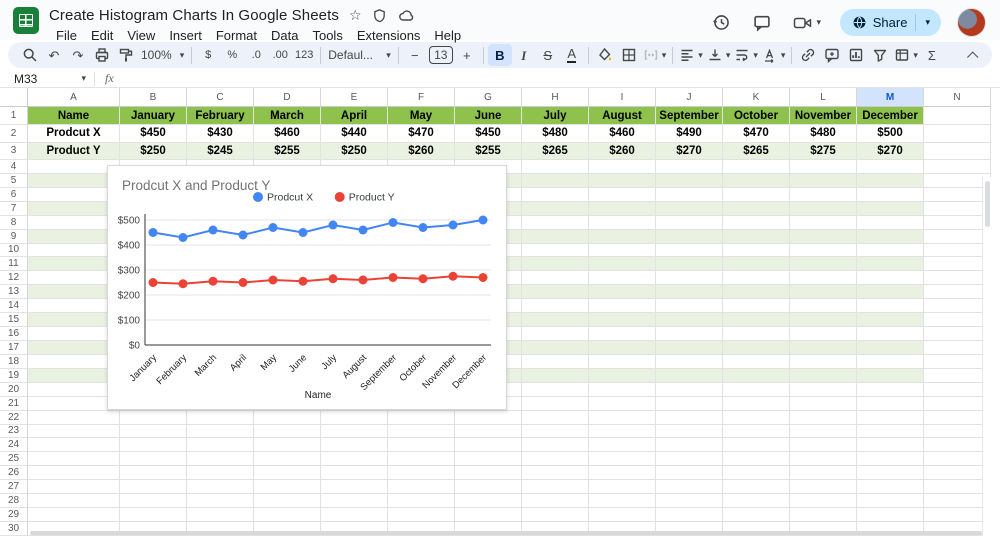 The height and width of the screenshot is (537, 1000). Describe the element at coordinates (220, 97) in the screenshot. I see `column-header-C: C` at that location.